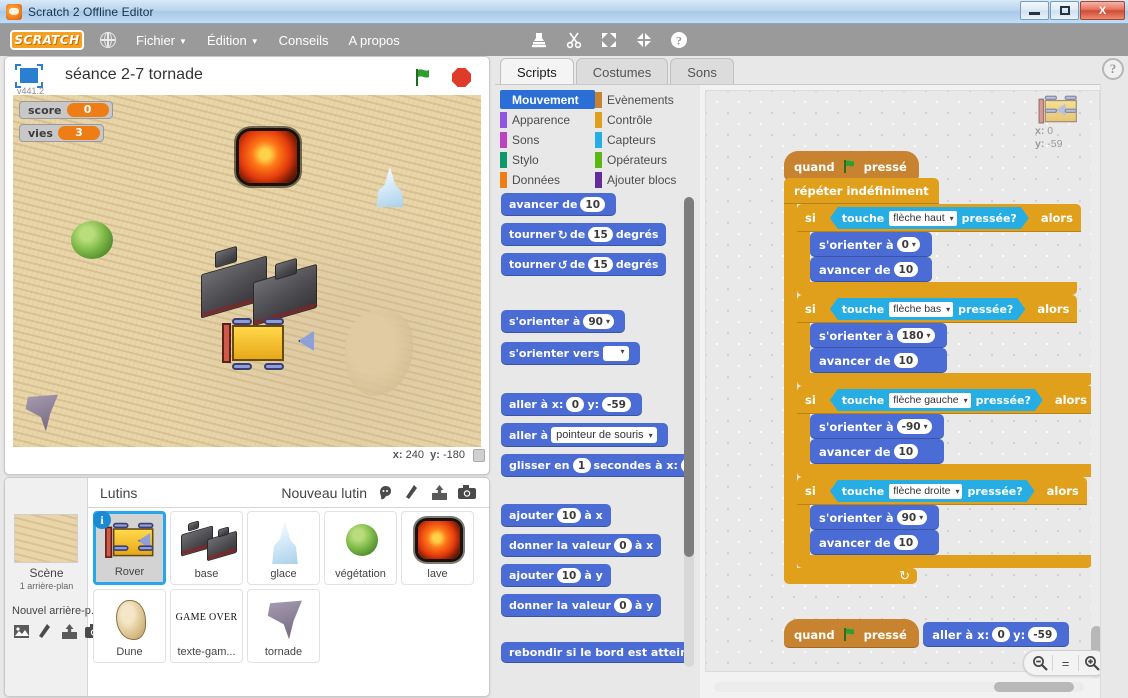 This screenshot has width=1128, height=698. What do you see at coordinates (1065, 663) in the screenshot?
I see `zoom-reset-icon: =` at bounding box center [1065, 663].